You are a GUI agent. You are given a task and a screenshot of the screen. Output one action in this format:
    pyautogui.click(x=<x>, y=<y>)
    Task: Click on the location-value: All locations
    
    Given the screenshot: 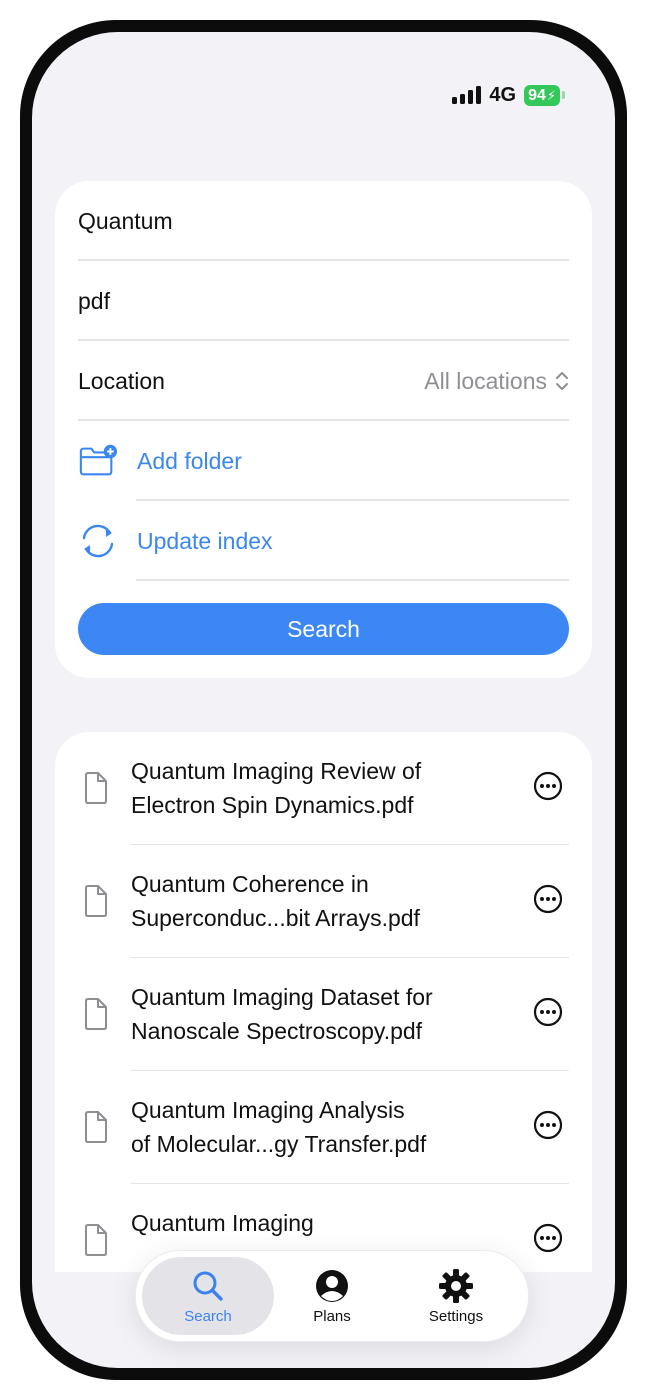 What is the action you would take?
    pyautogui.click(x=485, y=380)
    